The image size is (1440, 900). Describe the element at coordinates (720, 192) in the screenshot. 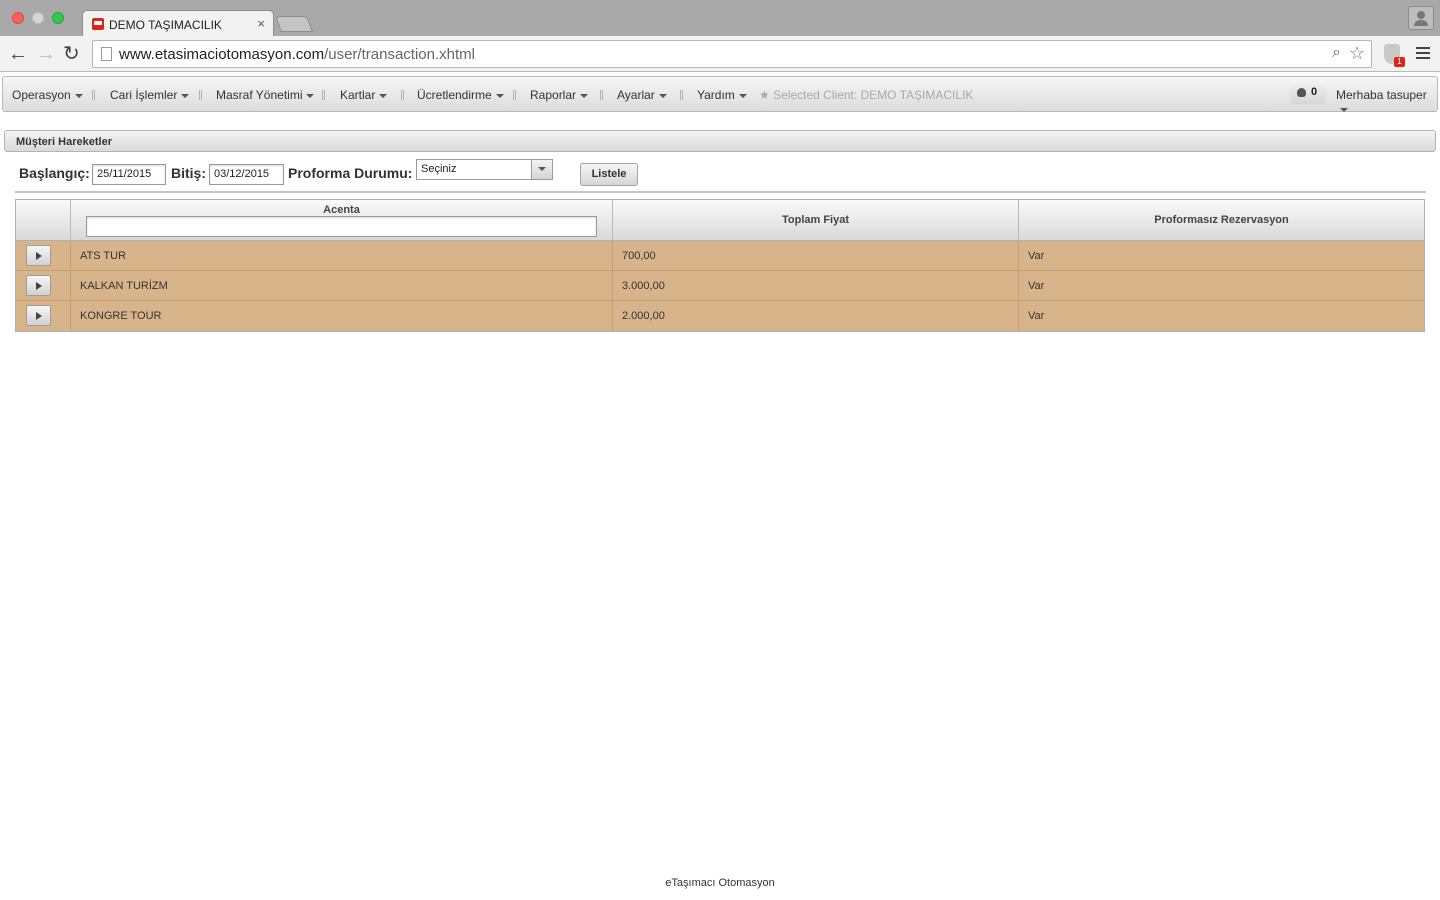

I see `divider` at that location.